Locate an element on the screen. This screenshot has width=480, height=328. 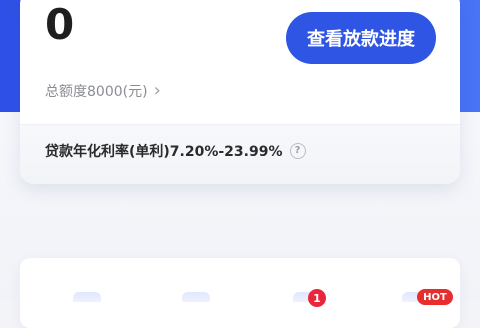
hot-badge: HOT is located at coordinates (435, 297).